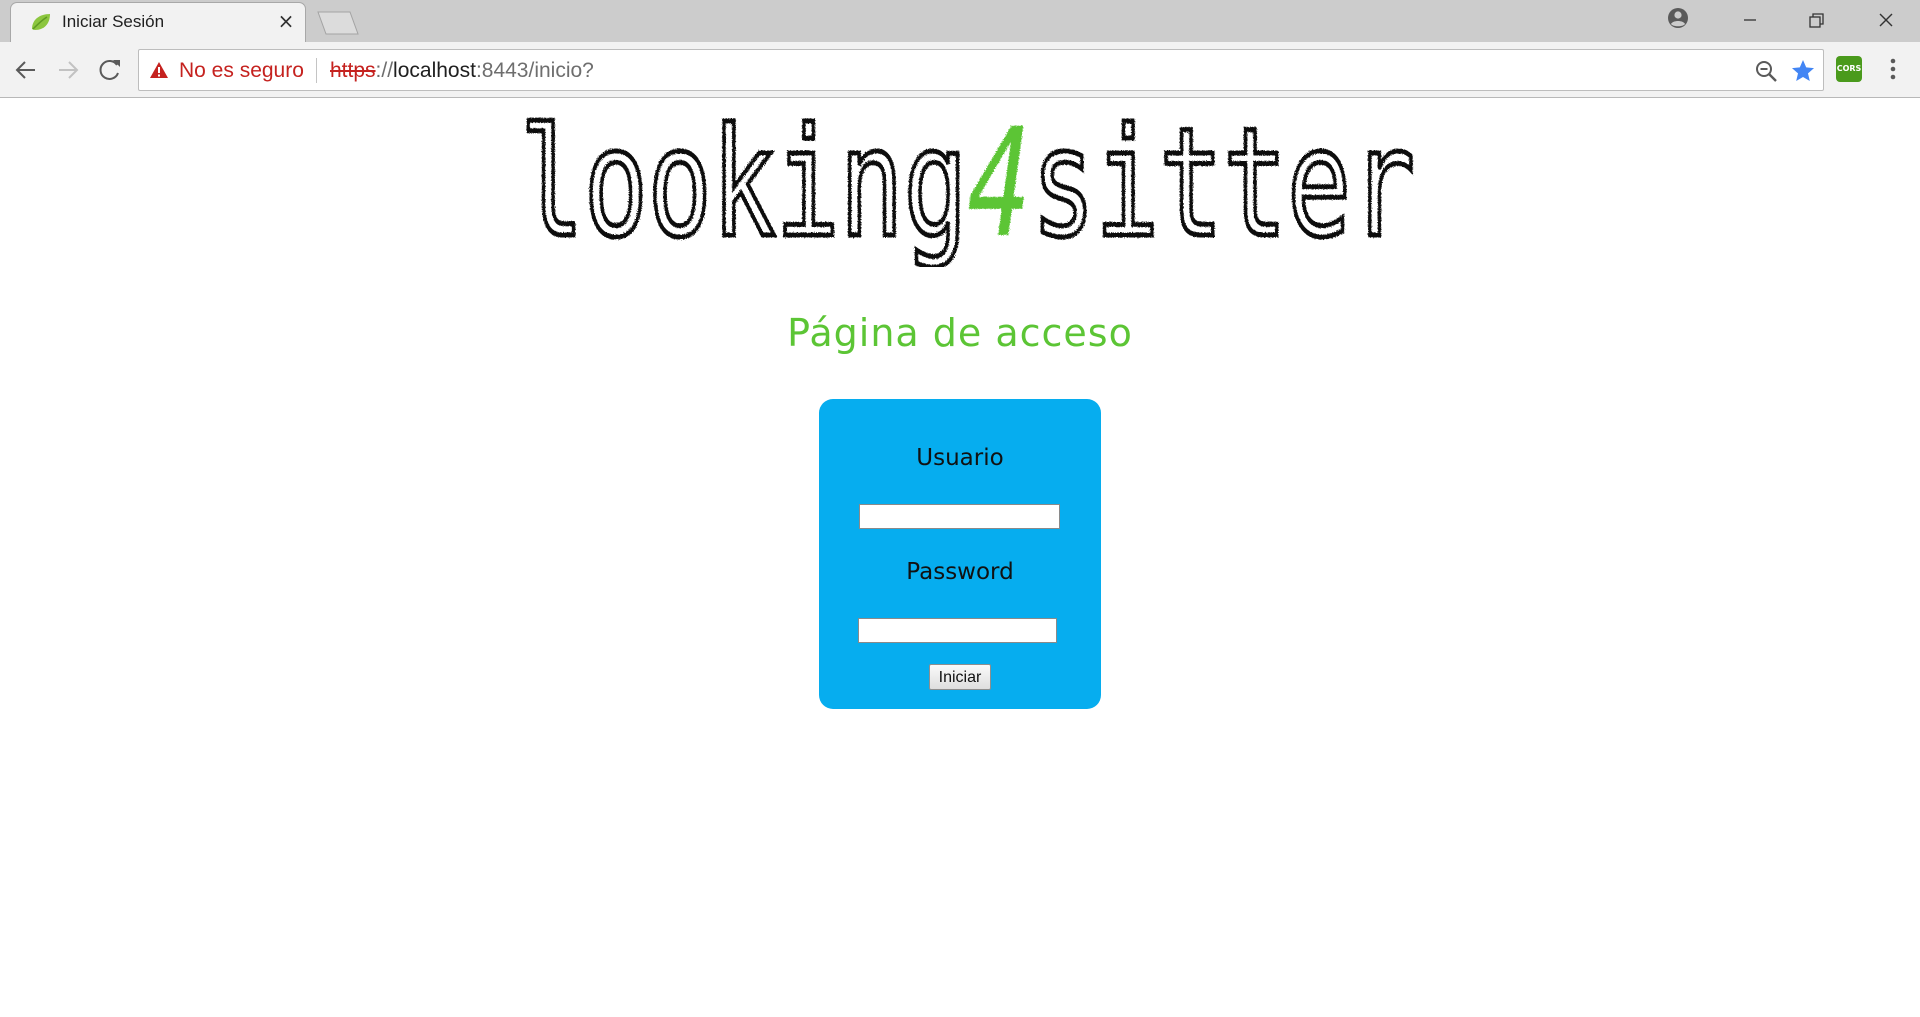  I want to click on security-status-text: No es seguro, so click(241, 71).